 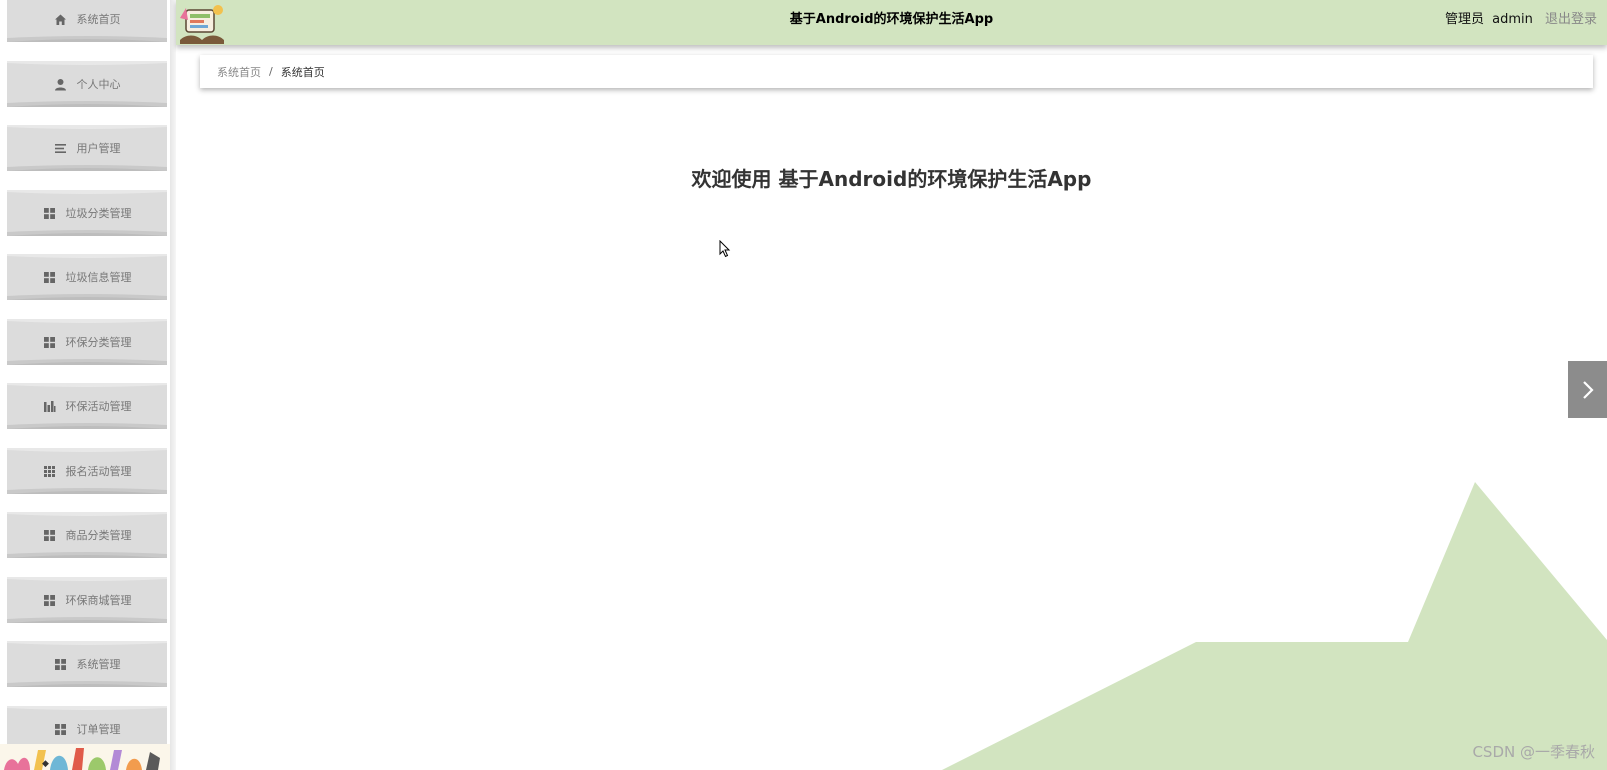 I want to click on sidebar-item-label: 个人中心, so click(x=98, y=84).